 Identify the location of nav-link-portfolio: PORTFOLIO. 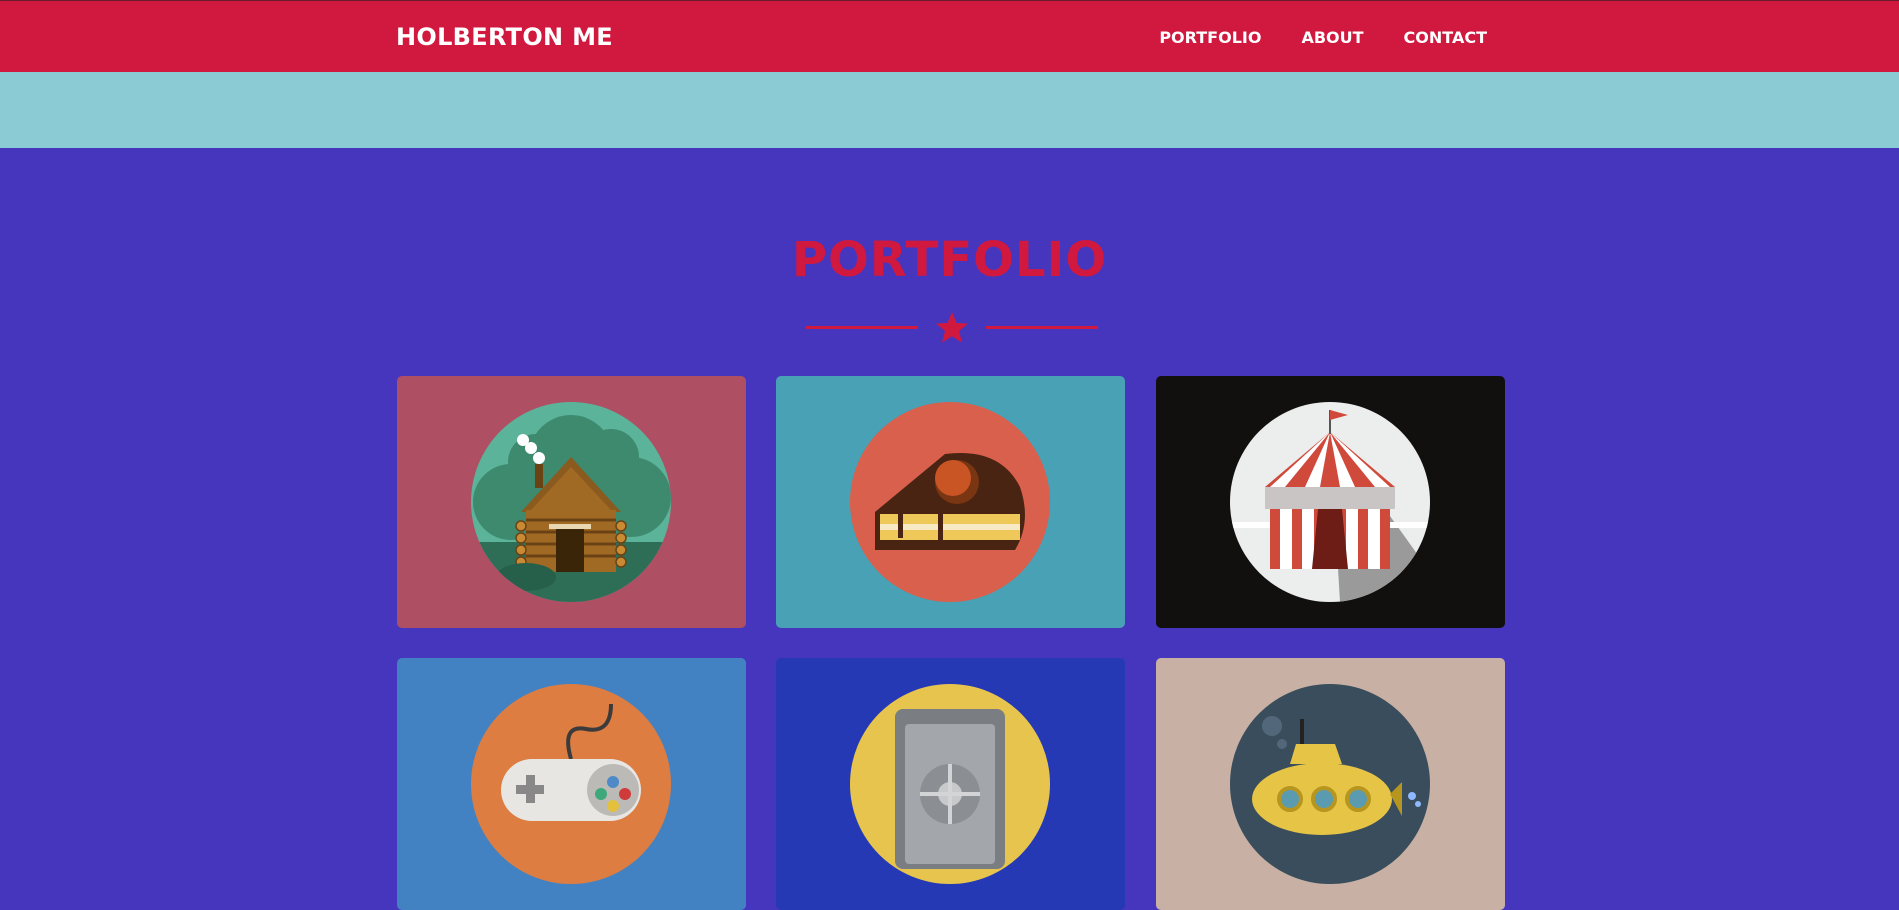
(1210, 37).